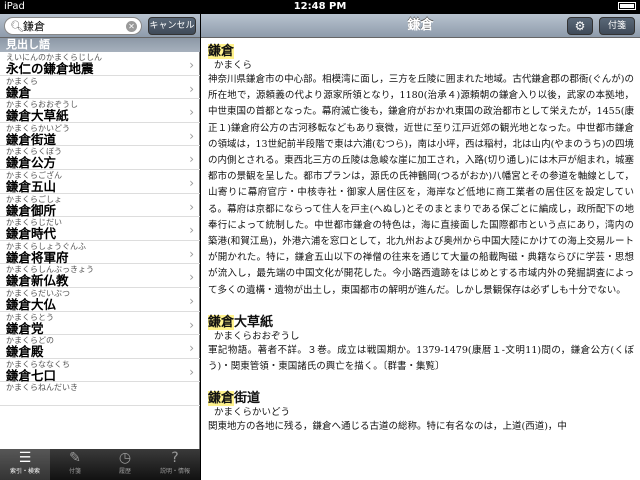 The image size is (640, 480). Describe the element at coordinates (247, 399) in the screenshot. I see `headword-rest: 街道` at that location.